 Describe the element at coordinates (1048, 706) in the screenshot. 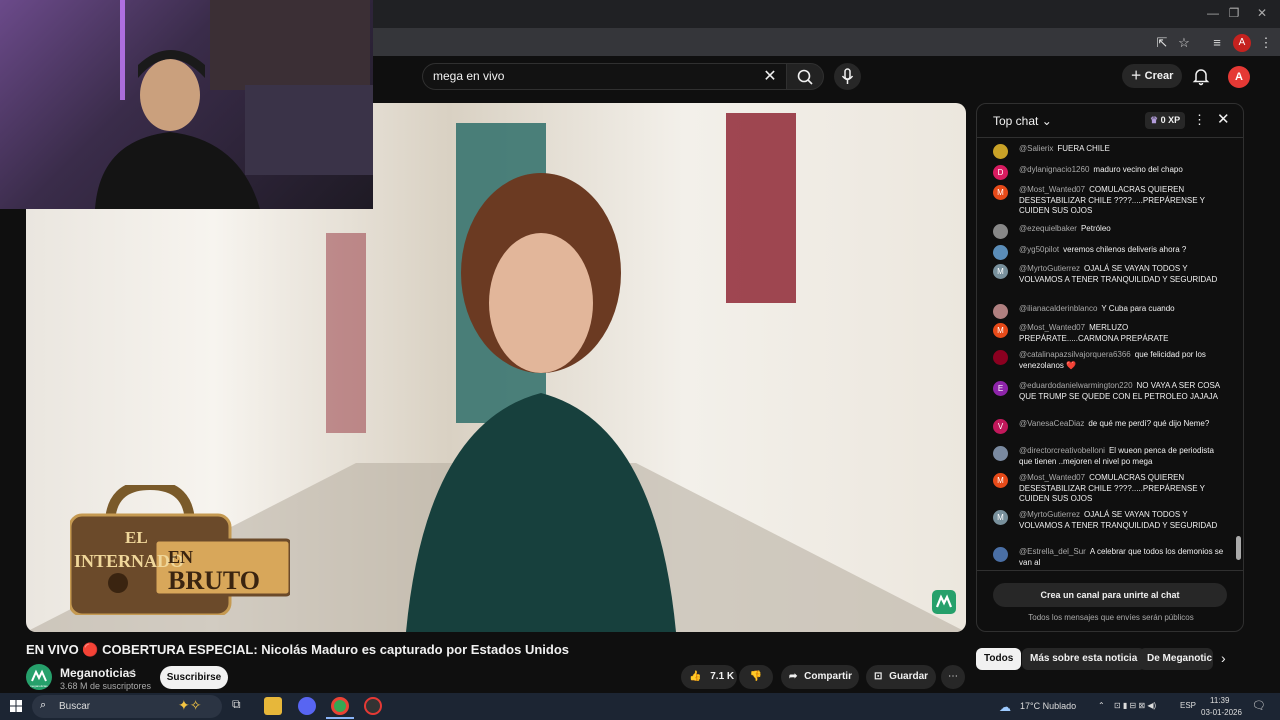

I see `weather-text: 17°C Nublado` at that location.